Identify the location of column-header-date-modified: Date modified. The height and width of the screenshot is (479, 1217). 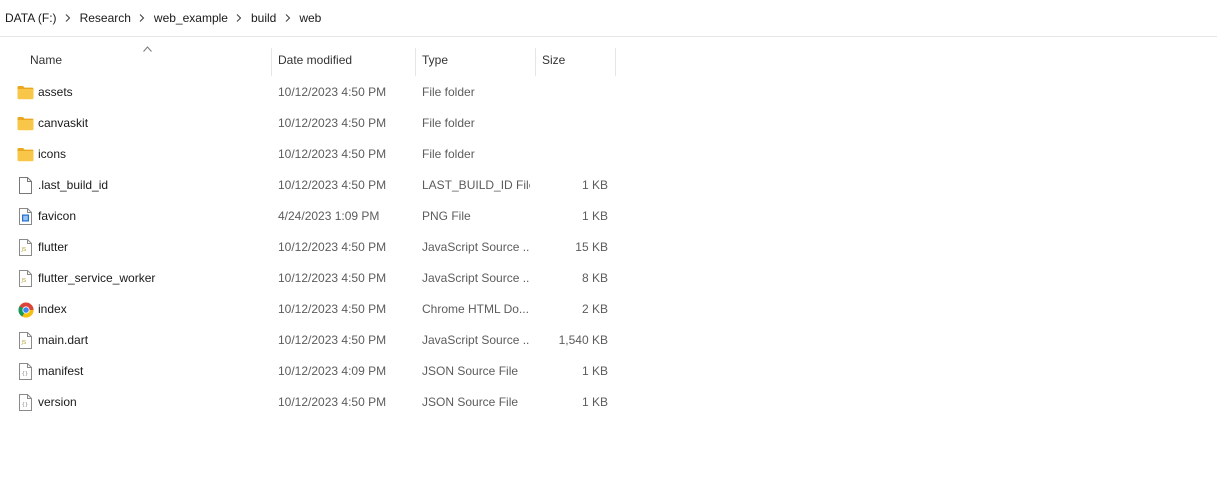
(346, 60).